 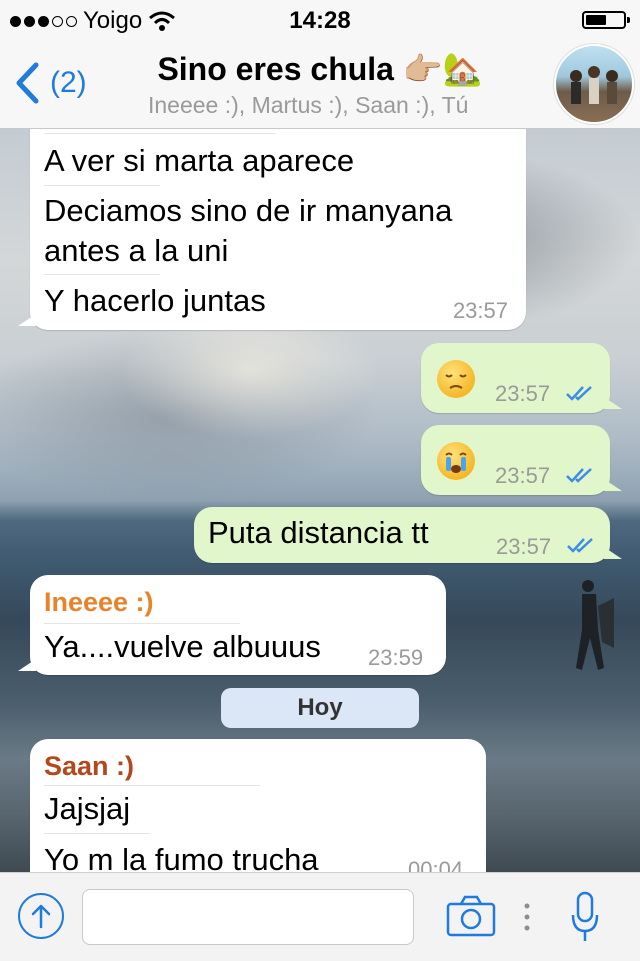 I want to click on group-participants: Ineeee :), Martus :), Saan :), Tú, so click(x=308, y=105).